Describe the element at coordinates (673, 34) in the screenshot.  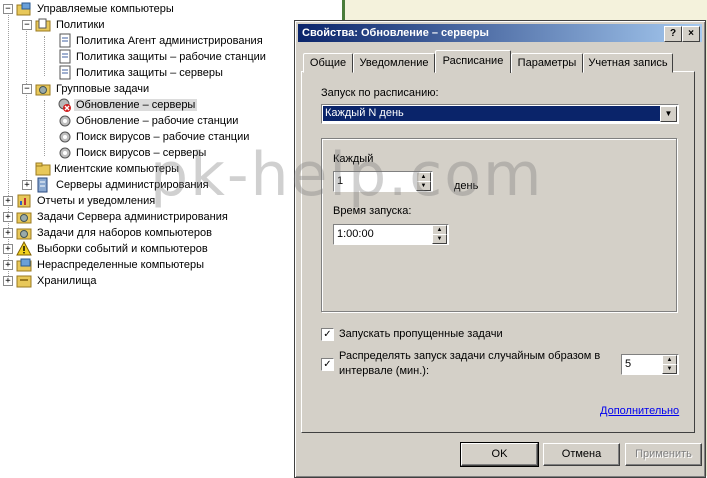
I see `help-button: ?` at that location.